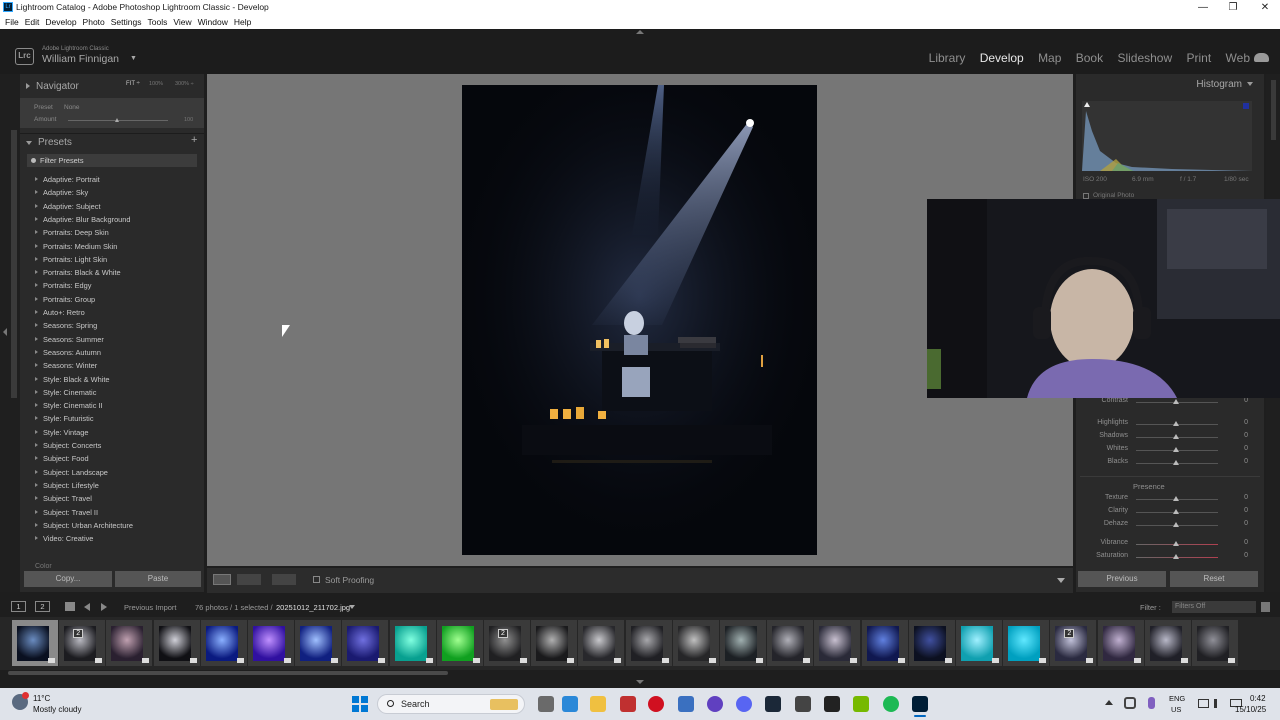 The width and height of the screenshot is (1280, 720). I want to click on preset-item: Adaptive: Portrait, so click(67, 179).